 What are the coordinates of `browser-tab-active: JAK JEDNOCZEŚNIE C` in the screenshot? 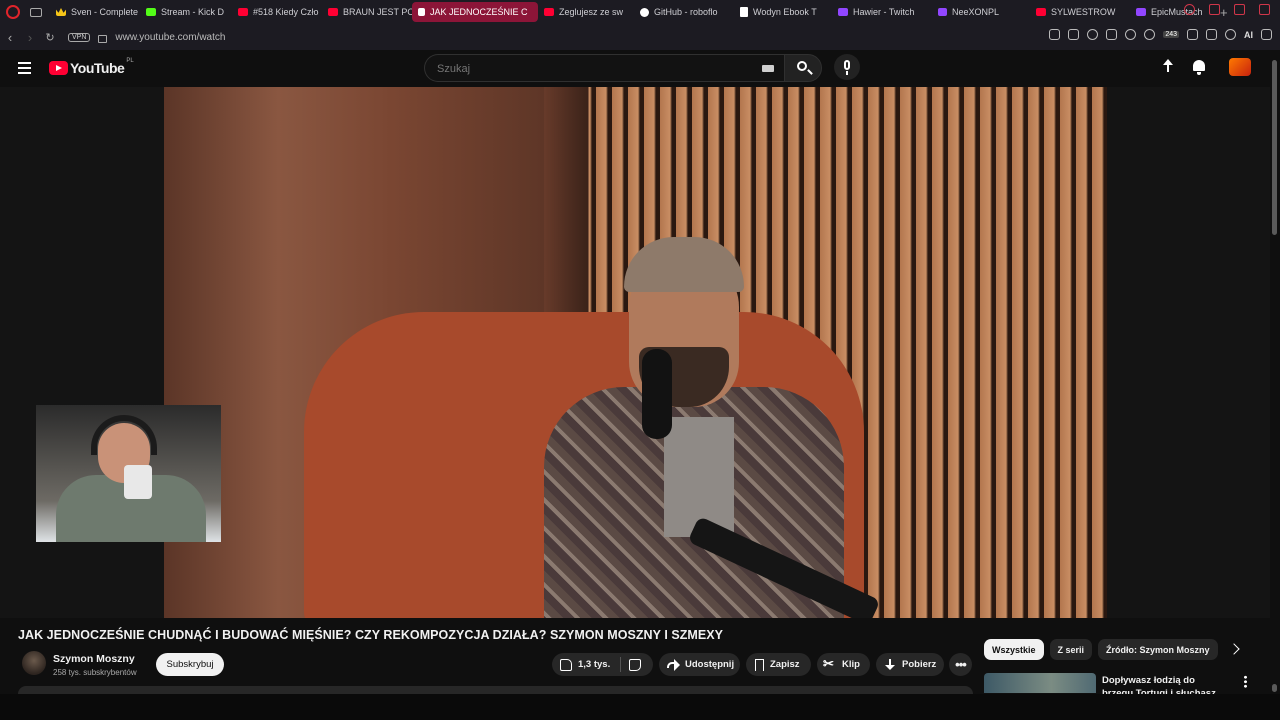 It's located at (475, 12).